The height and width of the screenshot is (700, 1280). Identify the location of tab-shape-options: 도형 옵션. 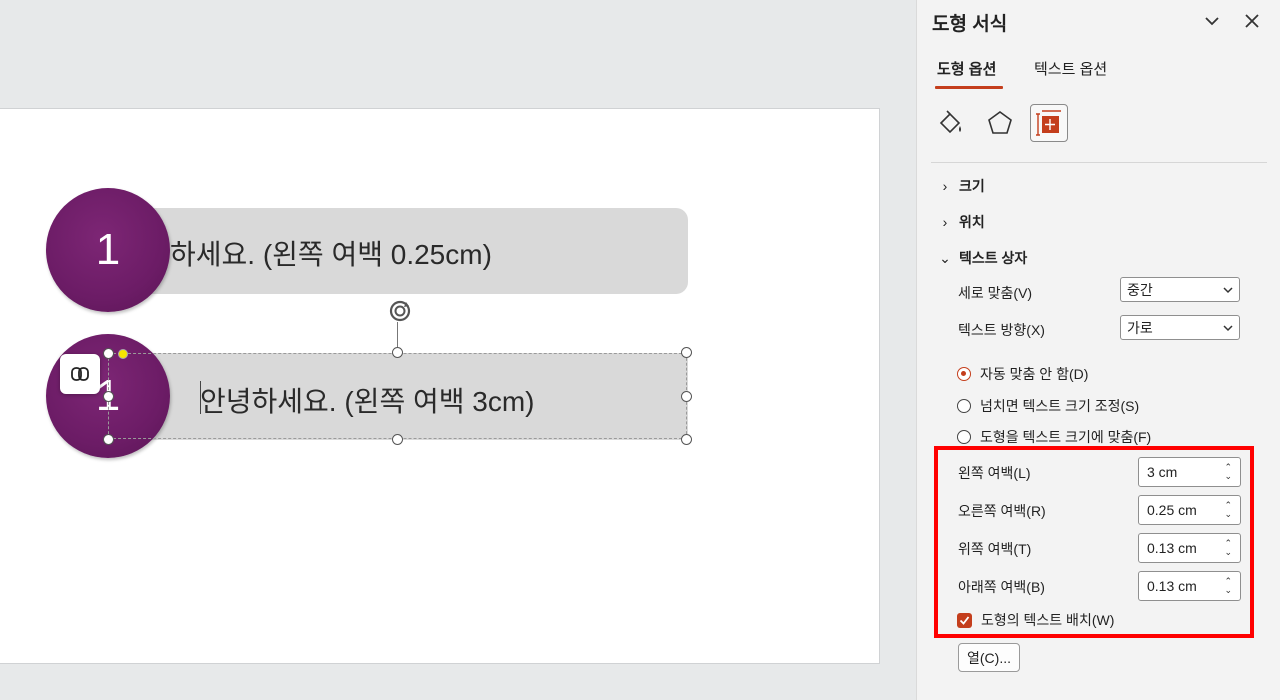
(966, 68).